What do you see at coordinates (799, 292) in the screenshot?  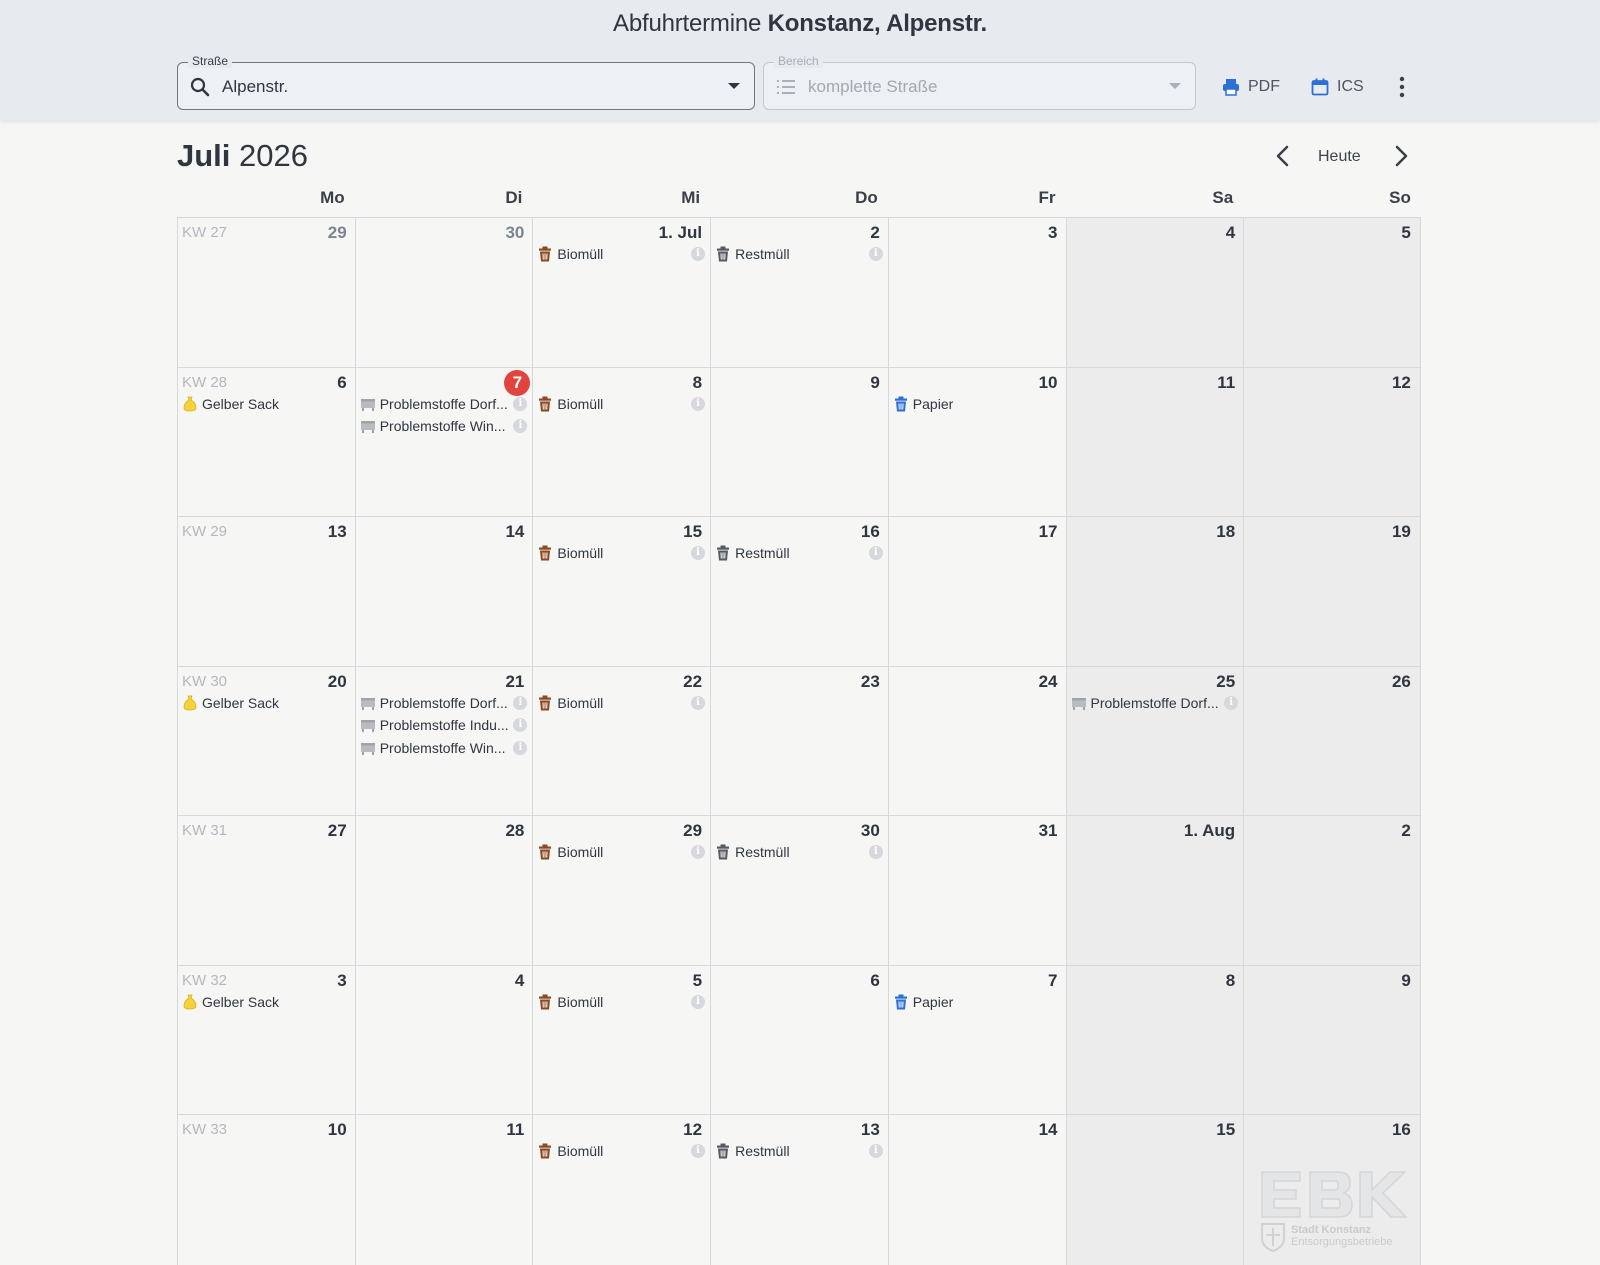 I see `day-cell: 2Restmülli` at bounding box center [799, 292].